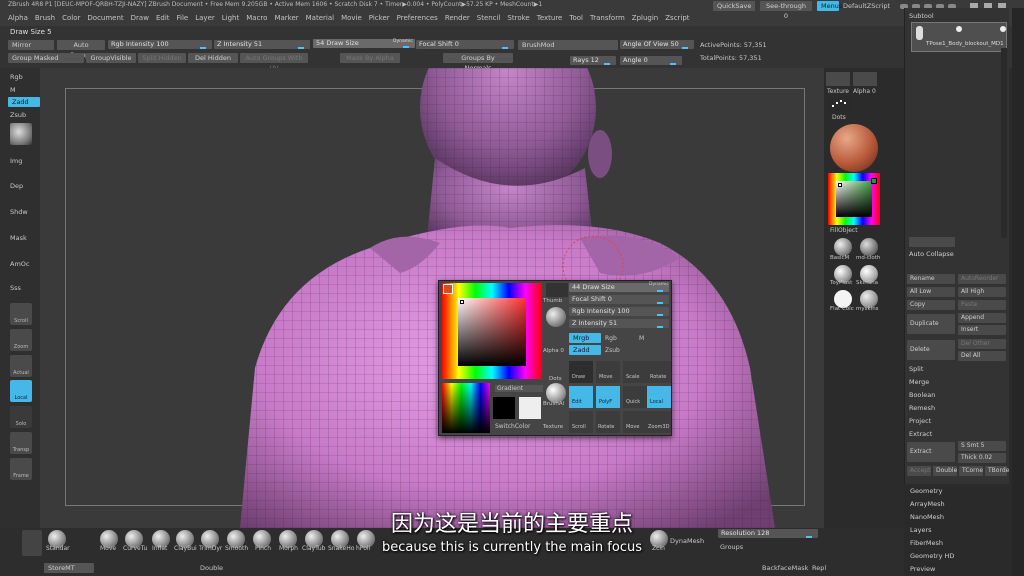  Describe the element at coordinates (645, 18) in the screenshot. I see `menu-item-zplugin: Zplugin` at that location.